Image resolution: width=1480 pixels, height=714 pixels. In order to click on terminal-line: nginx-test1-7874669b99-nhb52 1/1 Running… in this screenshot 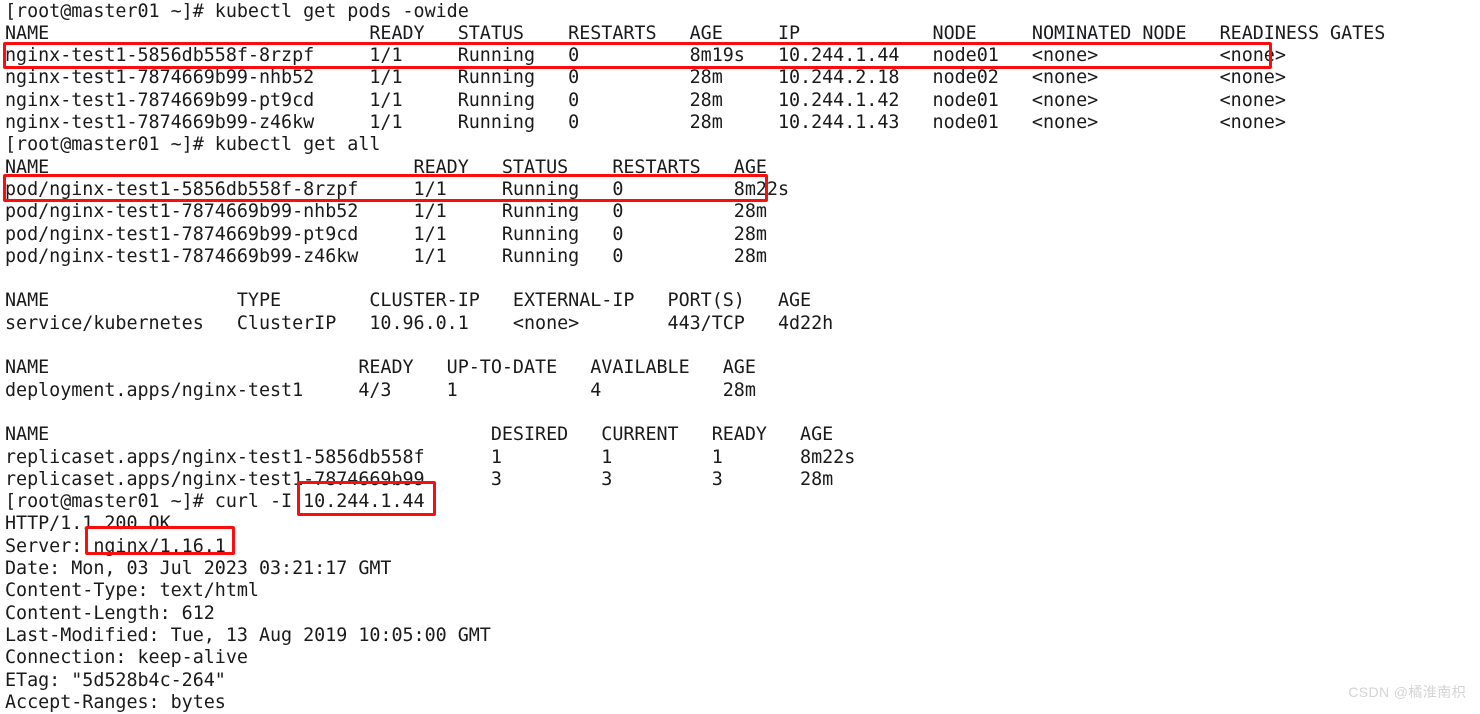, I will do `click(645, 78)`.